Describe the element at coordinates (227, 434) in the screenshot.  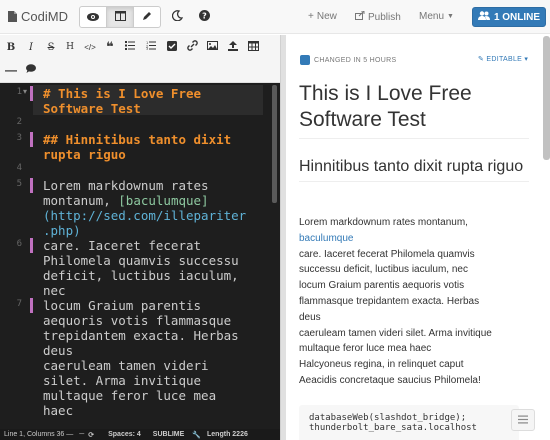
I see `document-length: Length 2226` at that location.